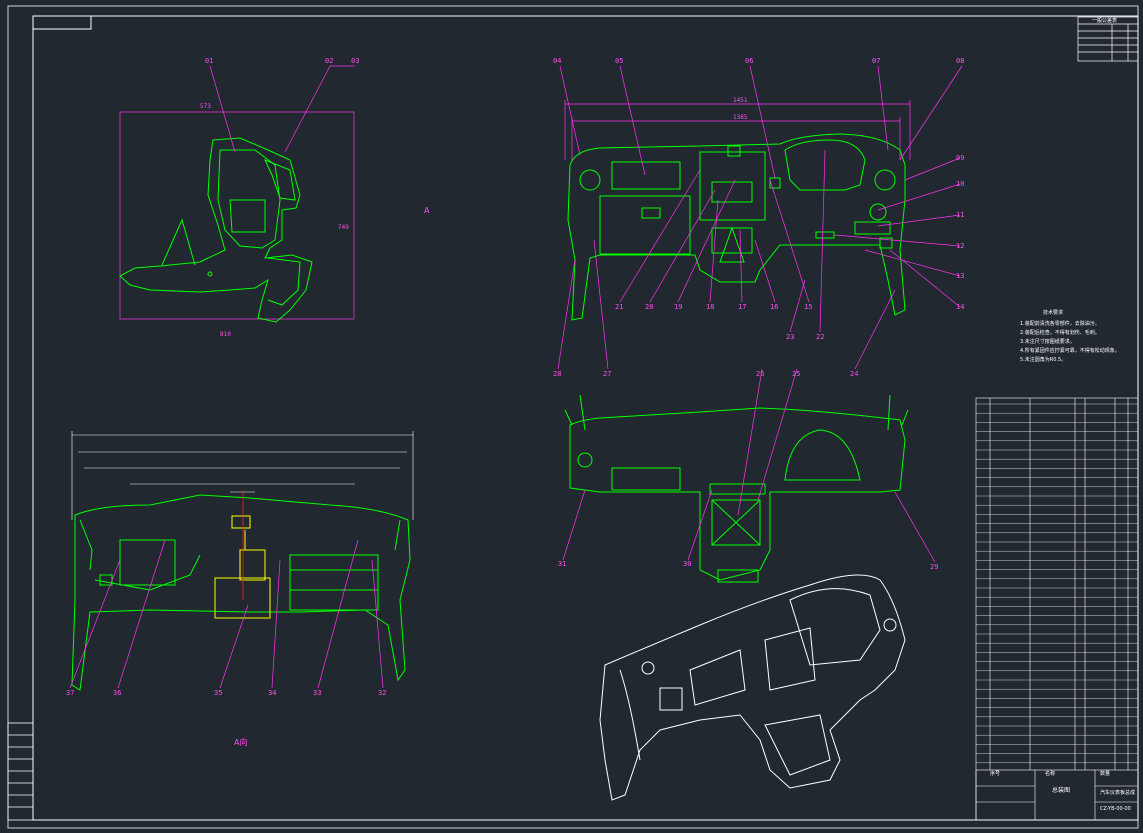 The height and width of the screenshot is (833, 1143). What do you see at coordinates (960, 184) in the screenshot?
I see `part-label-10: 10` at bounding box center [960, 184].